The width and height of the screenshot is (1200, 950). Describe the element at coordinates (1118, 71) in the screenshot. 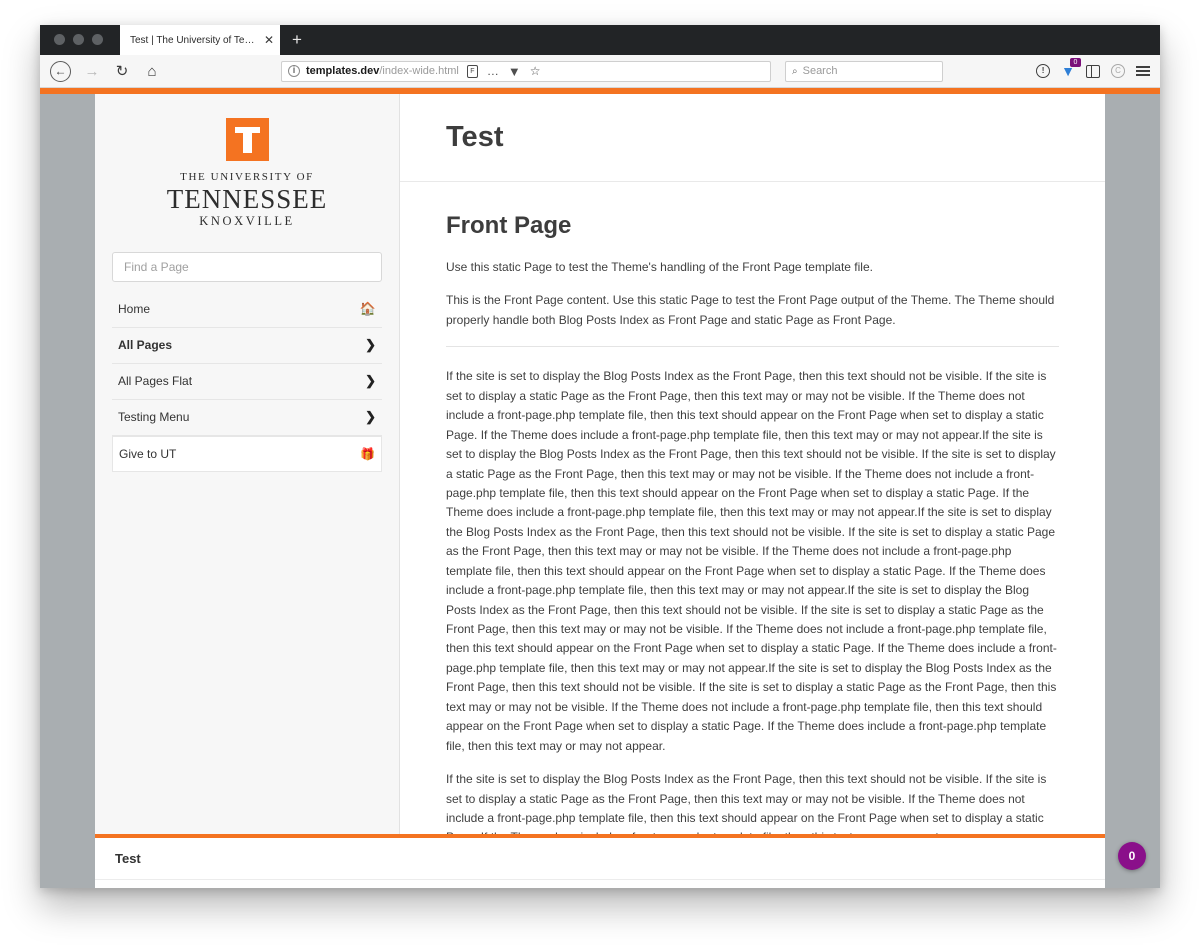

I see `account-icon: C` at that location.